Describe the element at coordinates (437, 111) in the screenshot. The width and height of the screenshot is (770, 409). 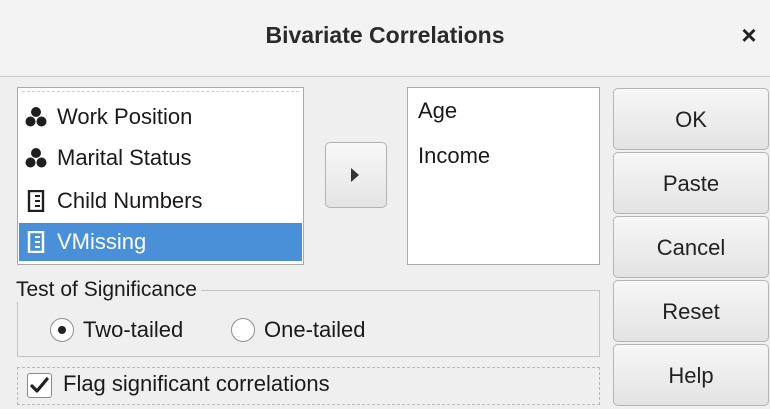
I see `target-item-age: Age` at that location.